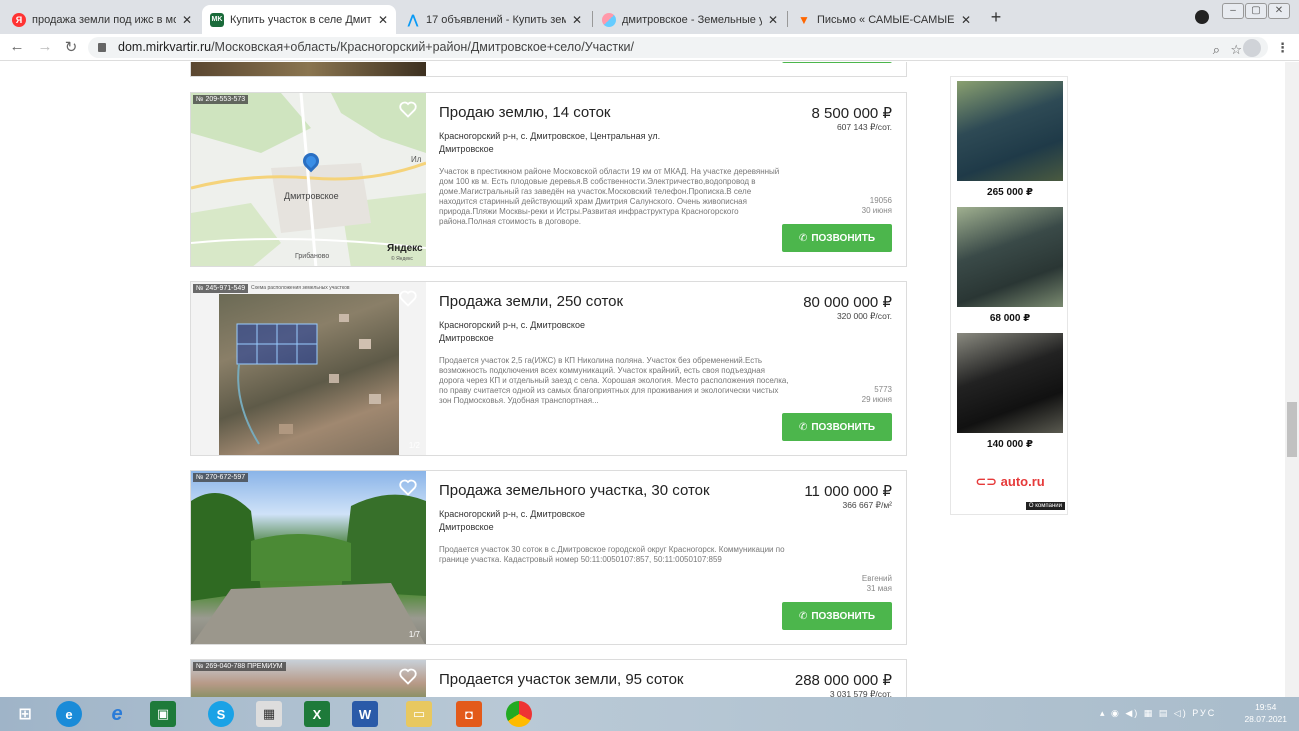  I want to click on listing-photo: № 270-672-597 1/7, so click(308, 557).